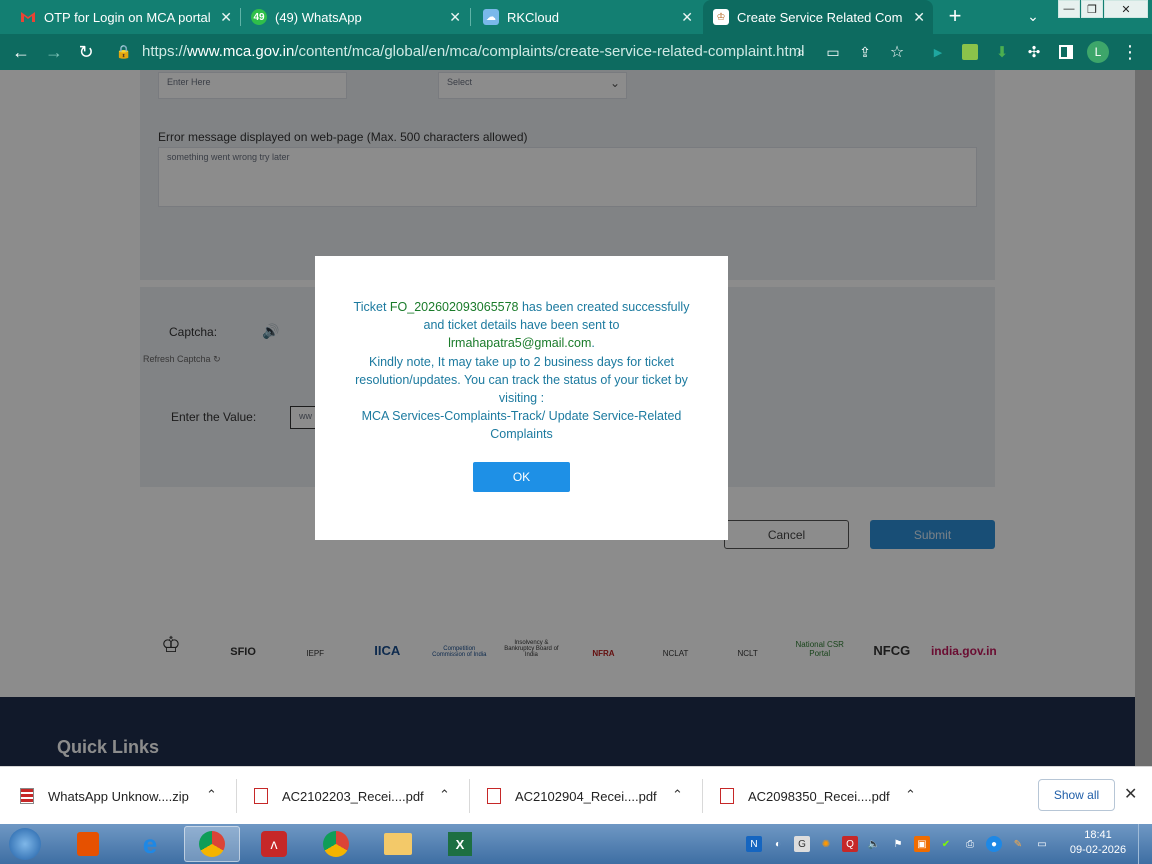  I want to click on tab-create-complaint: ♔ Create Service Related Complai ✕, so click(818, 17).